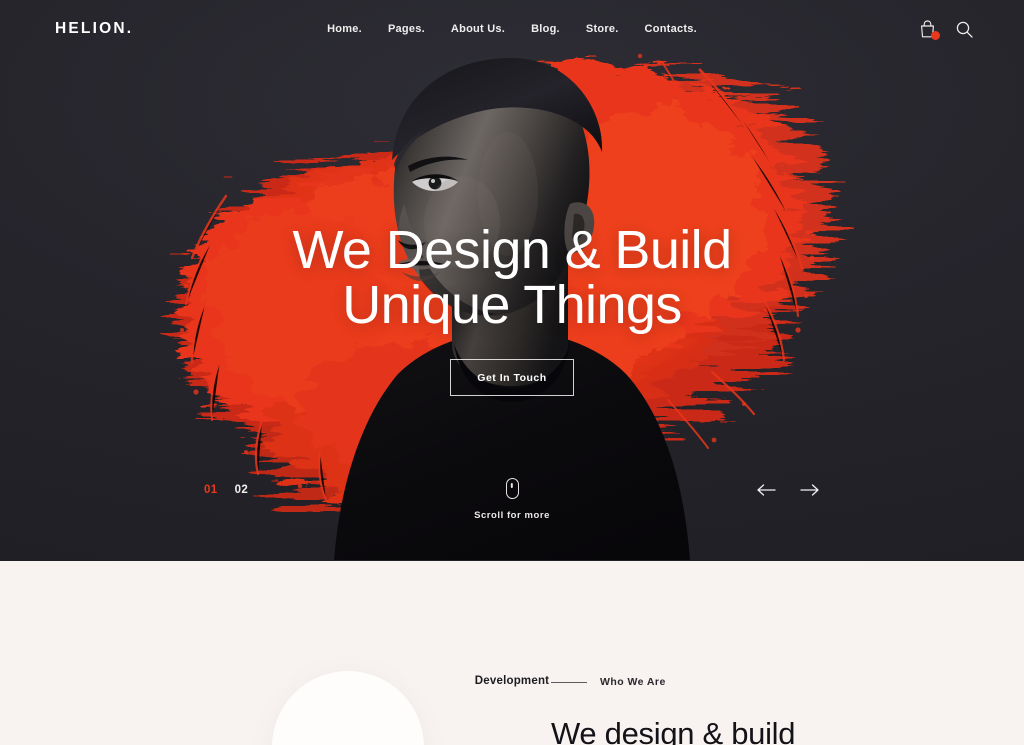  What do you see at coordinates (344, 29) in the screenshot?
I see `nav-item-home: Home.` at bounding box center [344, 29].